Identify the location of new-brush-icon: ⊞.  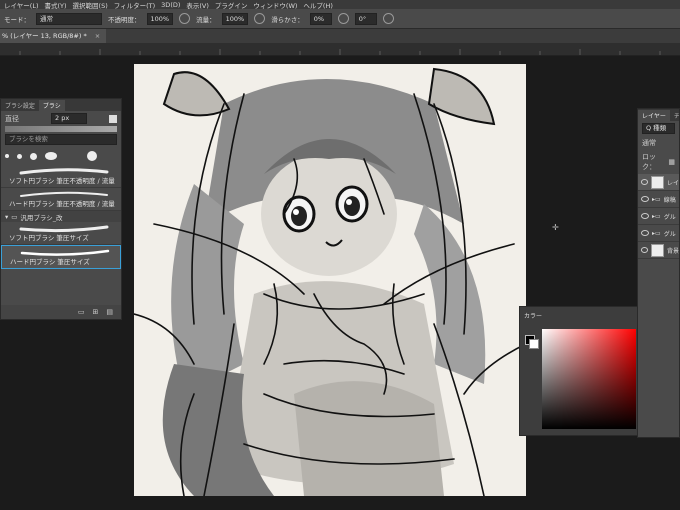
(96, 312).